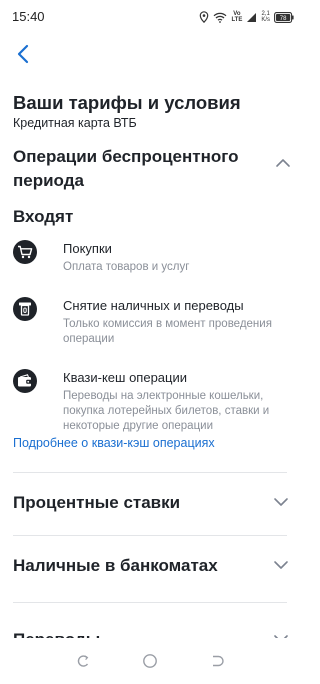 The image size is (320, 684). I want to click on signal-icon, so click(252, 17).